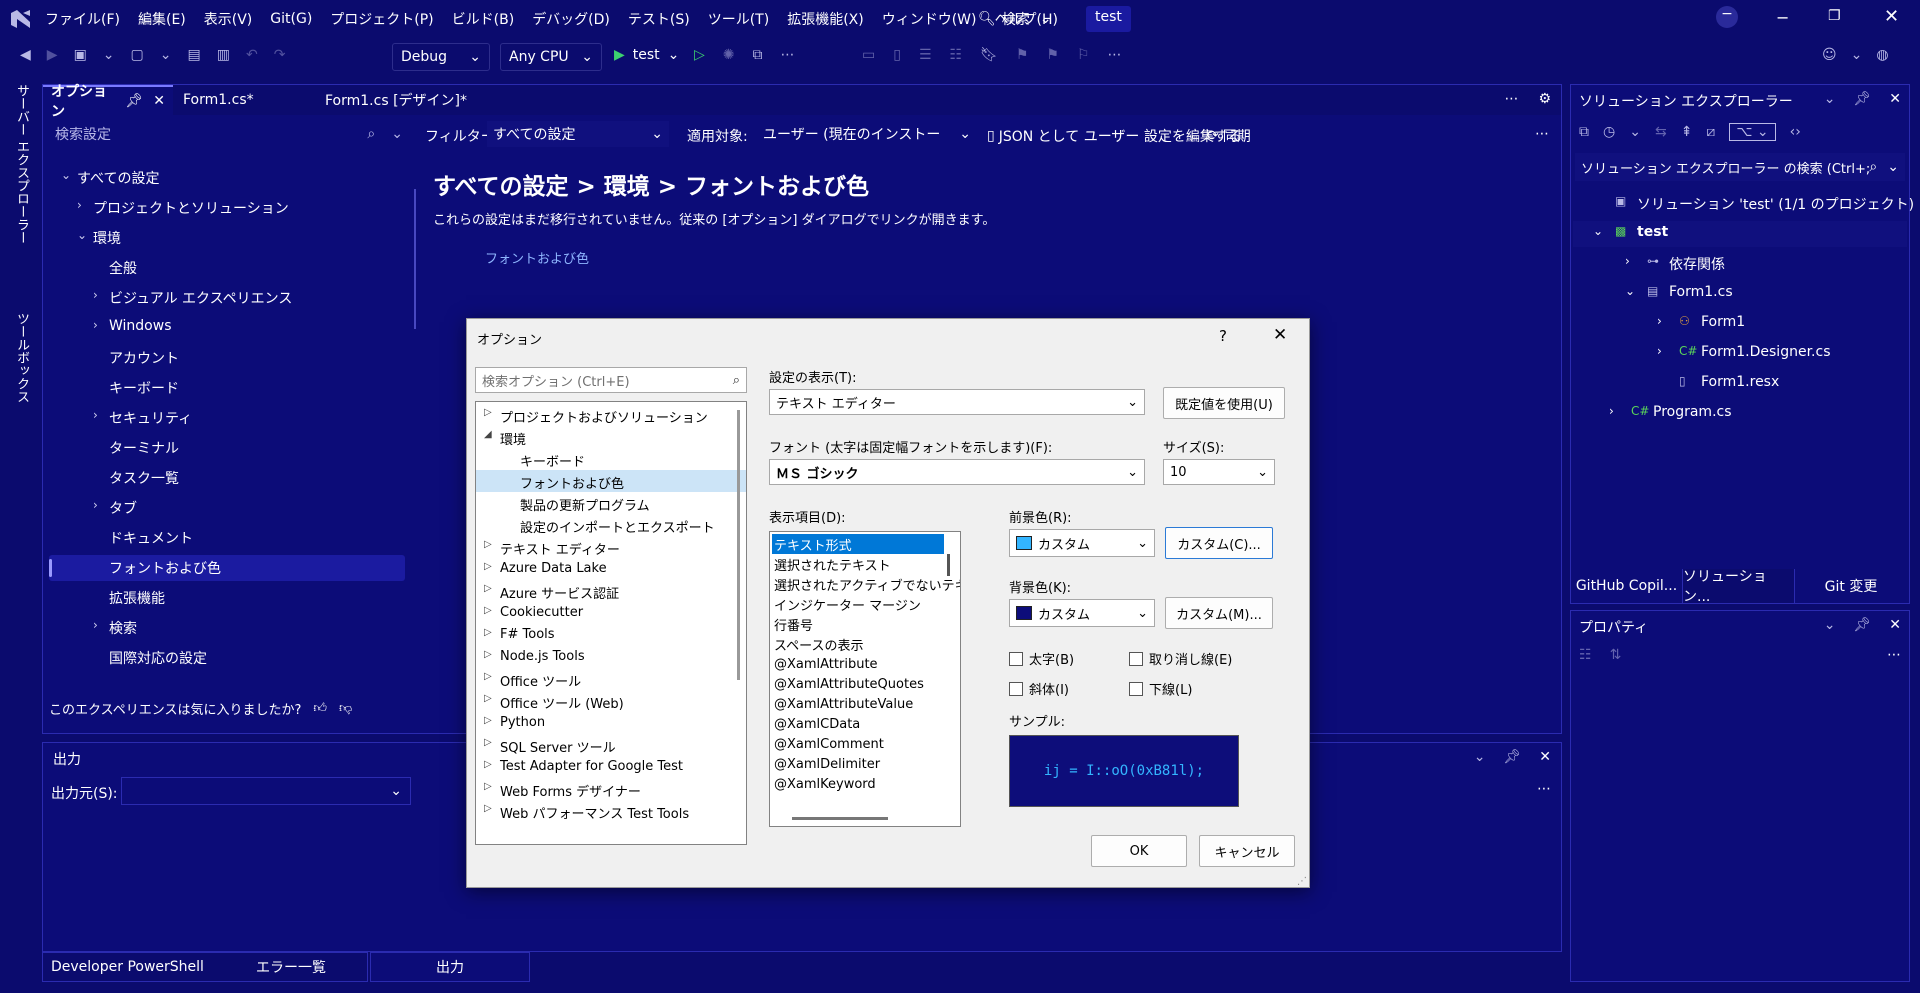 The width and height of the screenshot is (1920, 993). What do you see at coordinates (320, 708) in the screenshot?
I see `thumbs-up-icon: 👍︎` at bounding box center [320, 708].